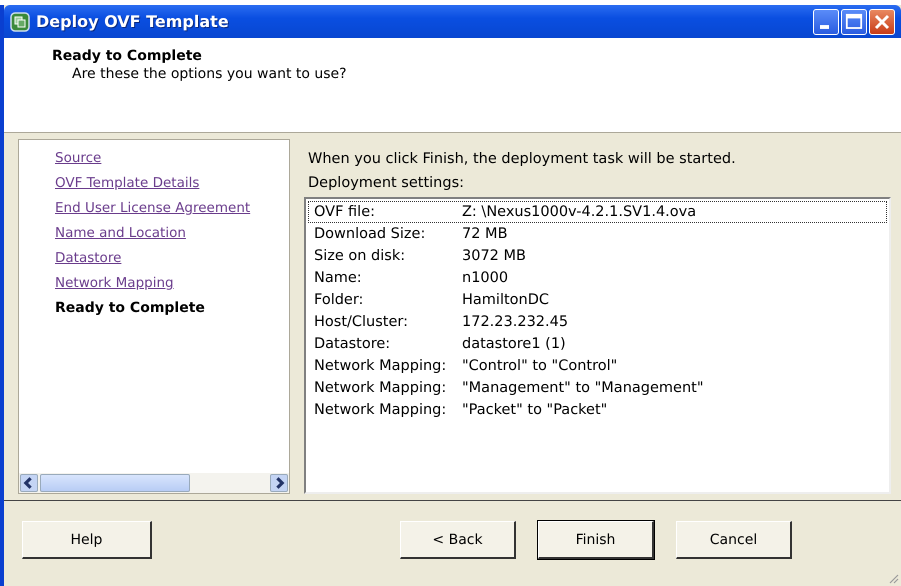  Describe the element at coordinates (540, 366) in the screenshot. I see `setting-value: "Control" to "Control"` at that location.